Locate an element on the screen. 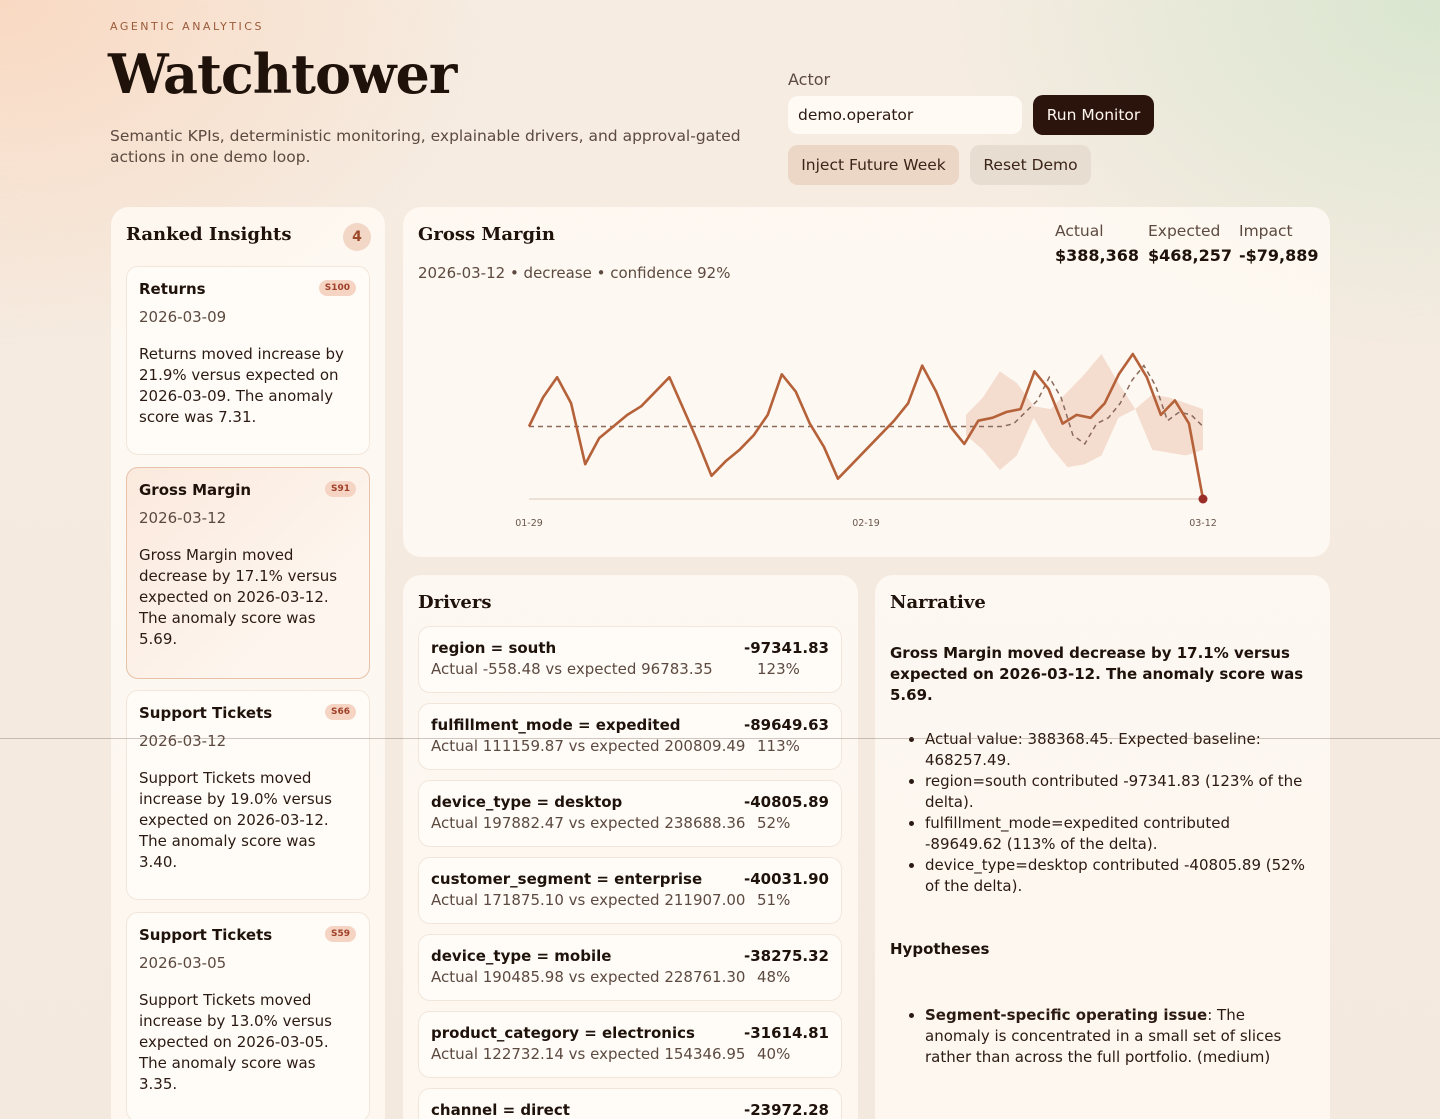  driver-detail: Actual 197882.47 vs expected 238688.36 is located at coordinates (588, 823).